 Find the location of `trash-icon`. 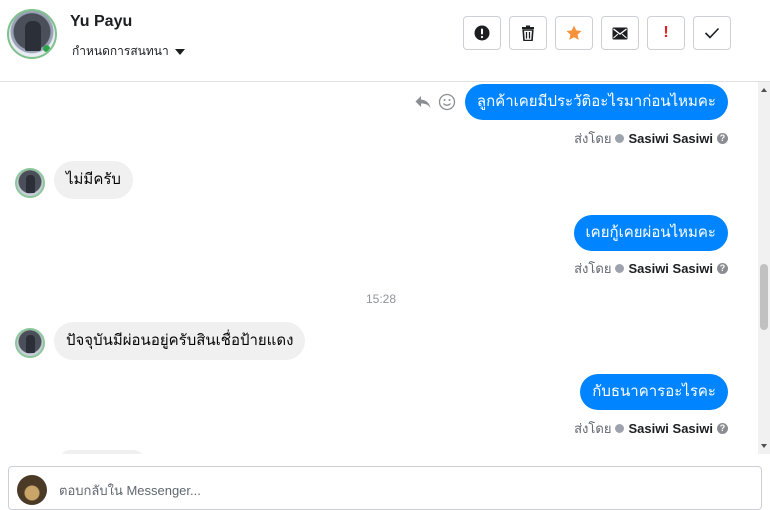

trash-icon is located at coordinates (528, 33).